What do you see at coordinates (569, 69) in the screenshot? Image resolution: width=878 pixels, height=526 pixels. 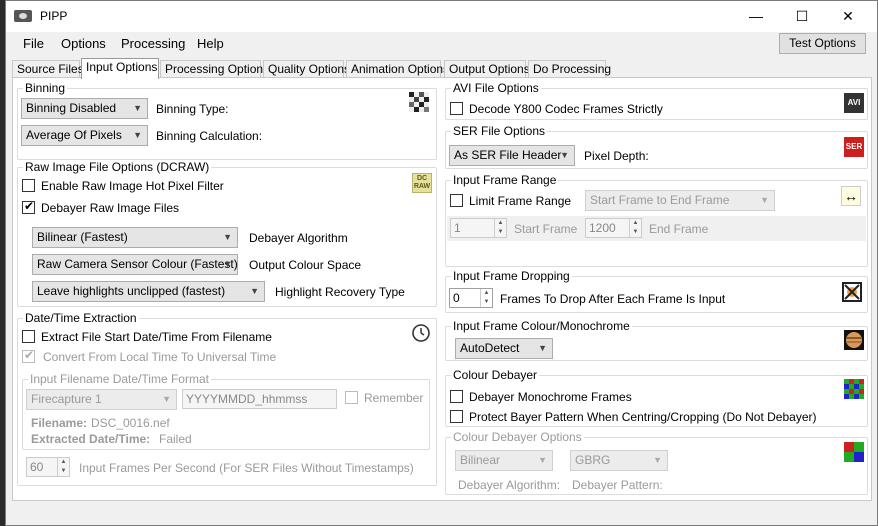 I see `tab-do-processing: Do Processing` at bounding box center [569, 69].